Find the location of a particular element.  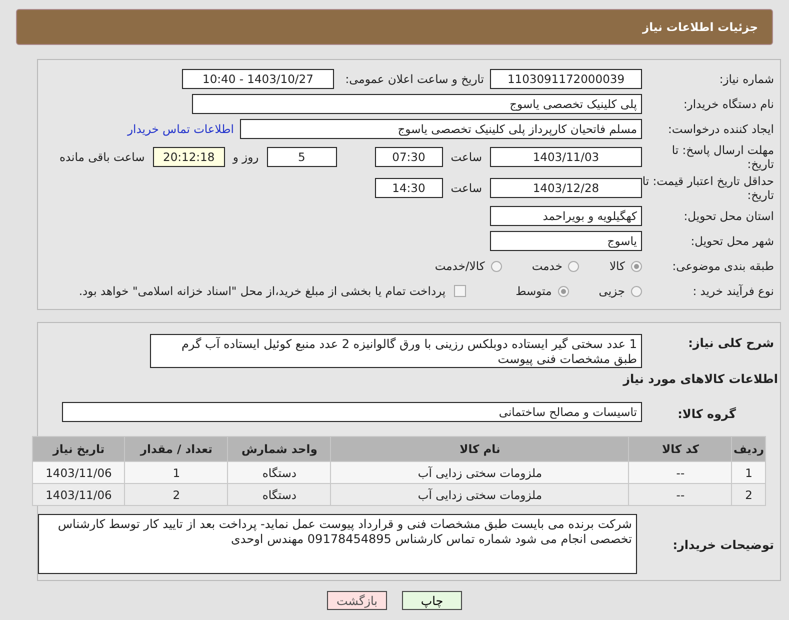

need-number-field: 1103091172000039 is located at coordinates (566, 79).